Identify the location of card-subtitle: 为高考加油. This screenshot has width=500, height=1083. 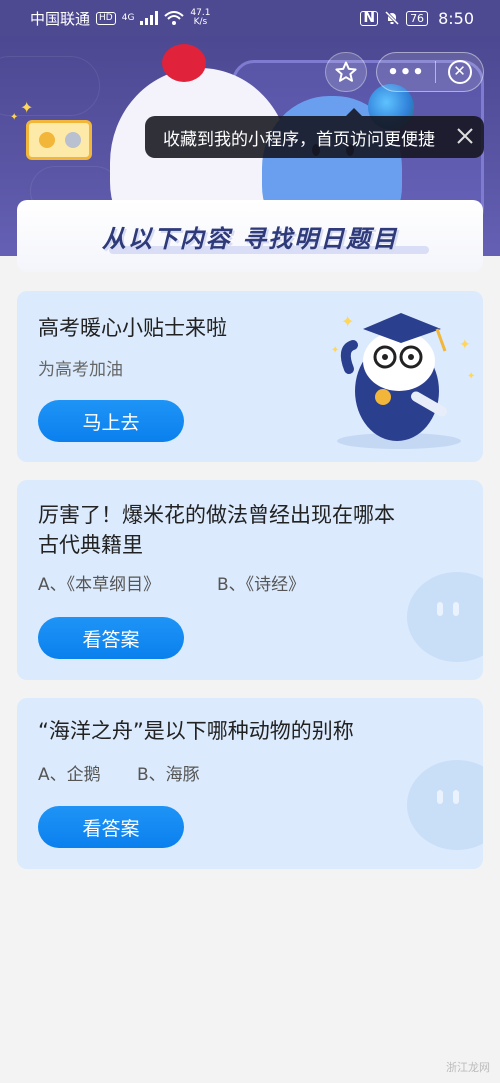
(80, 370).